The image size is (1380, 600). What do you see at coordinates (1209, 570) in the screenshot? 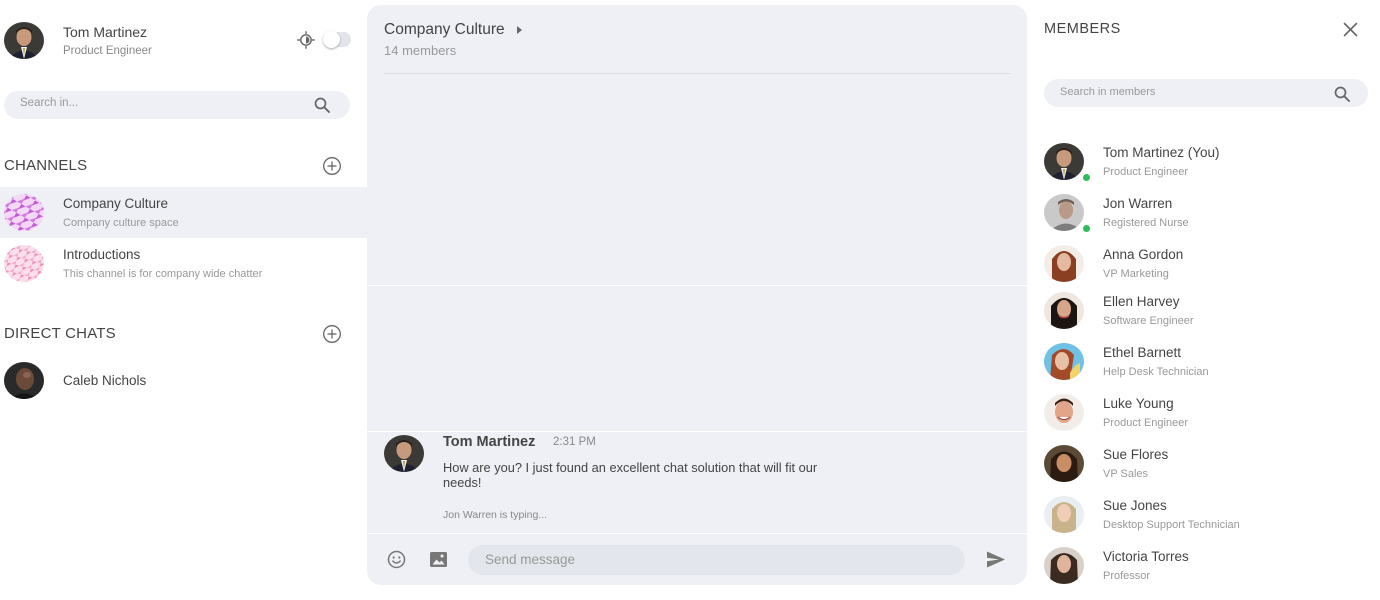
I see `member-item: Victoria Torres Professor` at bounding box center [1209, 570].